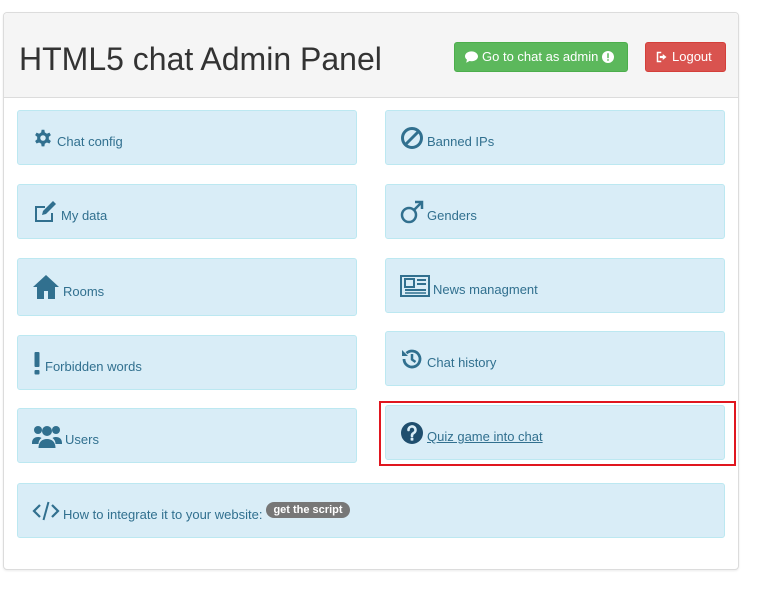  I want to click on tile-rooms: Rooms, so click(187, 287).